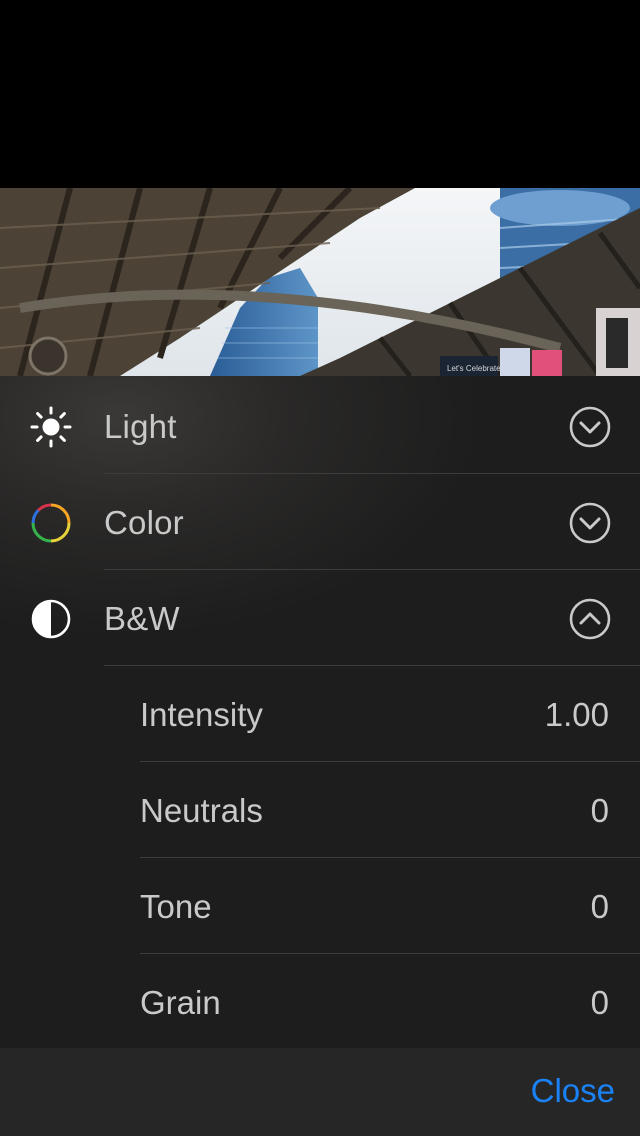 The height and width of the screenshot is (1136, 640). I want to click on tone-value: 0, so click(599, 906).